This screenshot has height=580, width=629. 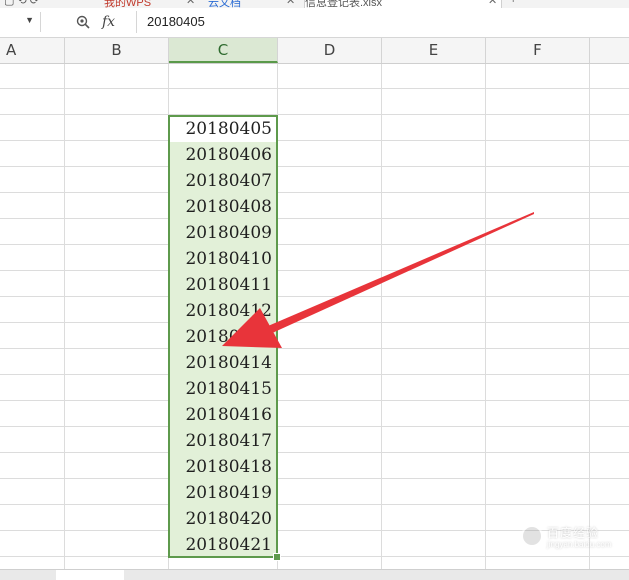 What do you see at coordinates (223, 50) in the screenshot?
I see `column-header-c: C` at bounding box center [223, 50].